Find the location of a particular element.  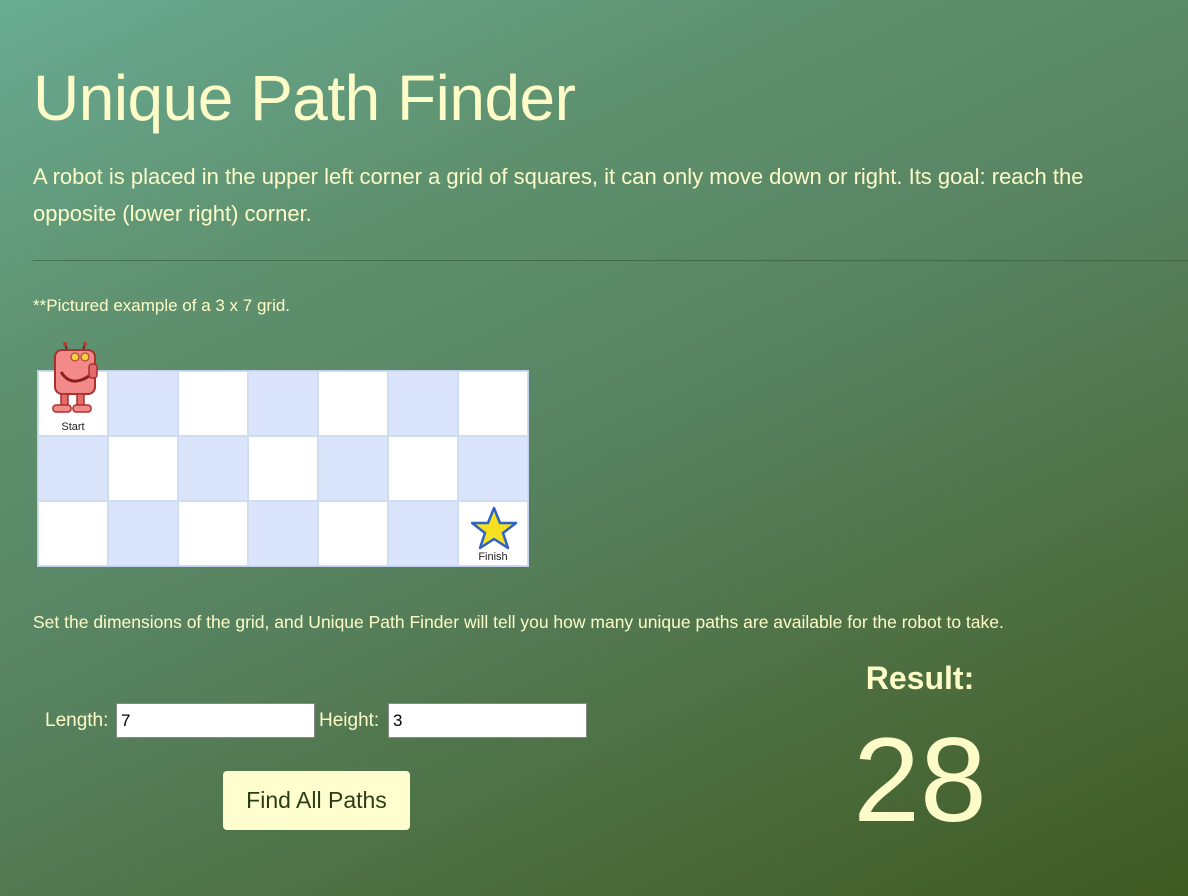

find-all-paths-button: Find All Paths is located at coordinates (316, 800).